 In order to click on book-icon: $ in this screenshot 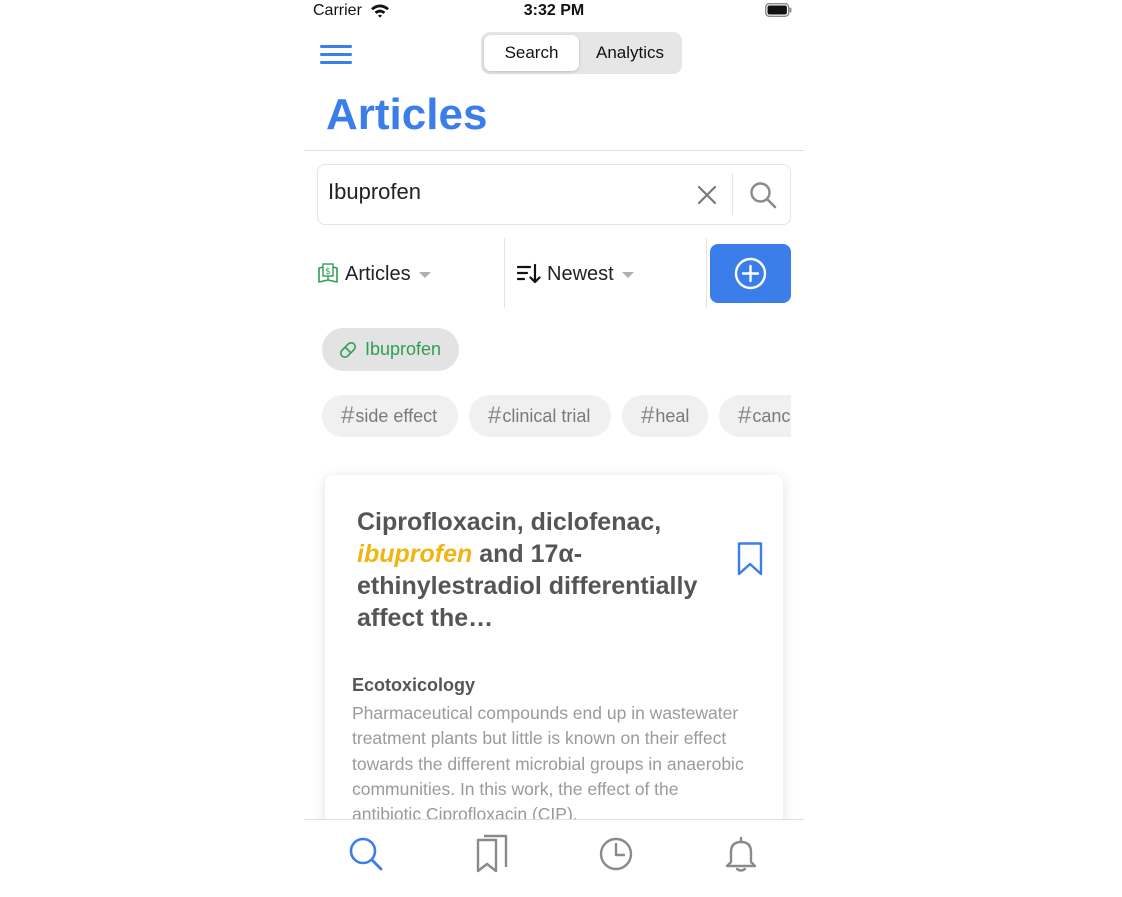, I will do `click(328, 273)`.